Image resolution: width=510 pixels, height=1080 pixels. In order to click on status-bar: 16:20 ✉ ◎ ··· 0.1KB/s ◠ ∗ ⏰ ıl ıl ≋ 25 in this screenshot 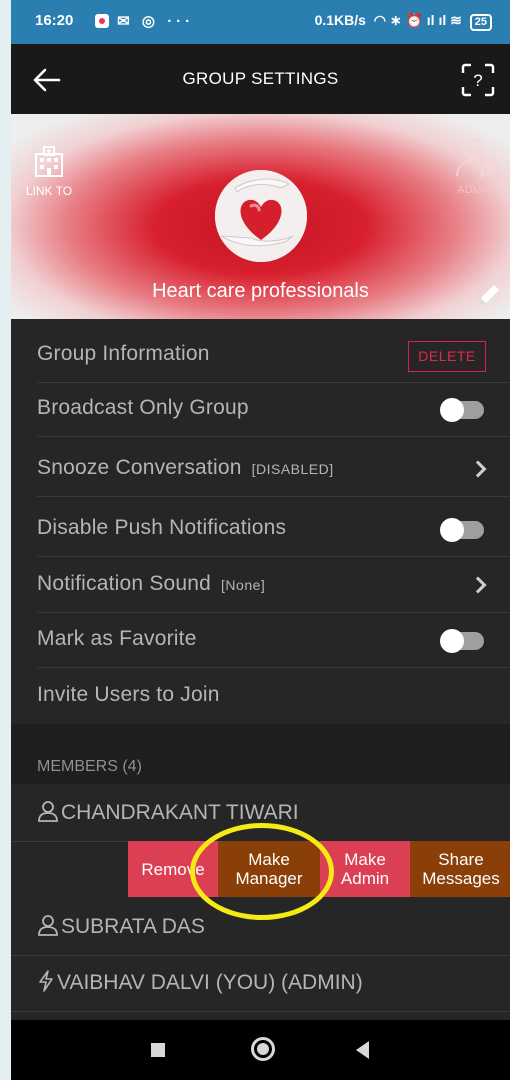, I will do `click(260, 22)`.